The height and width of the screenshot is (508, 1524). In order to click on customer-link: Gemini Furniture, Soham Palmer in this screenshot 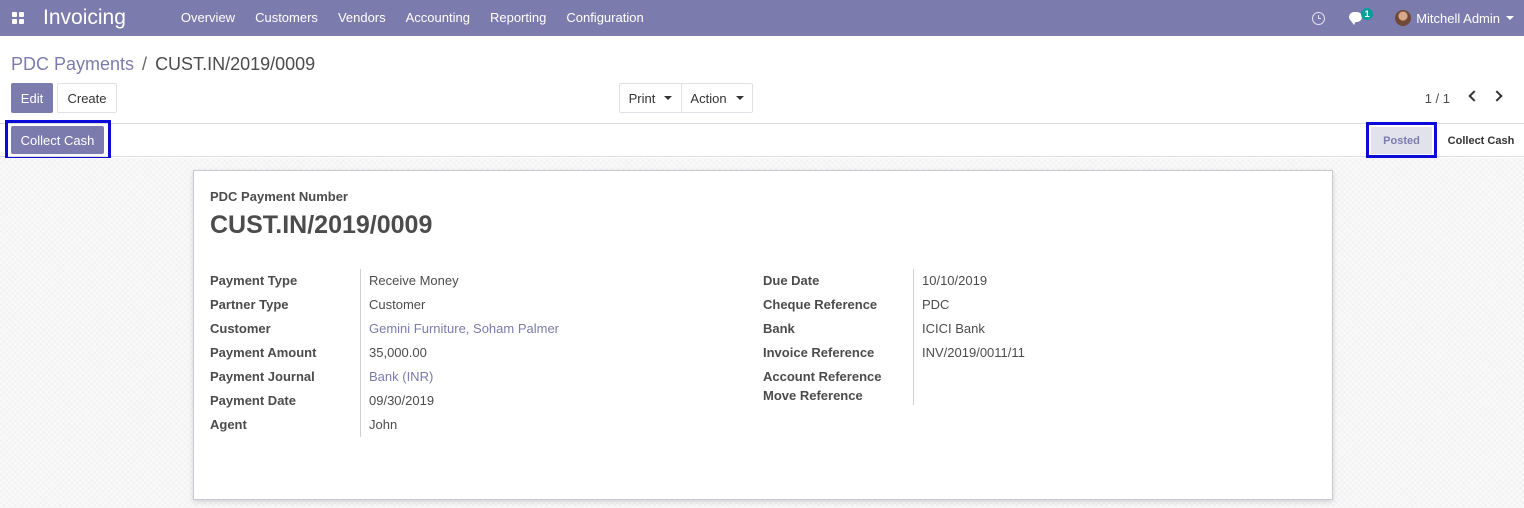, I will do `click(464, 328)`.